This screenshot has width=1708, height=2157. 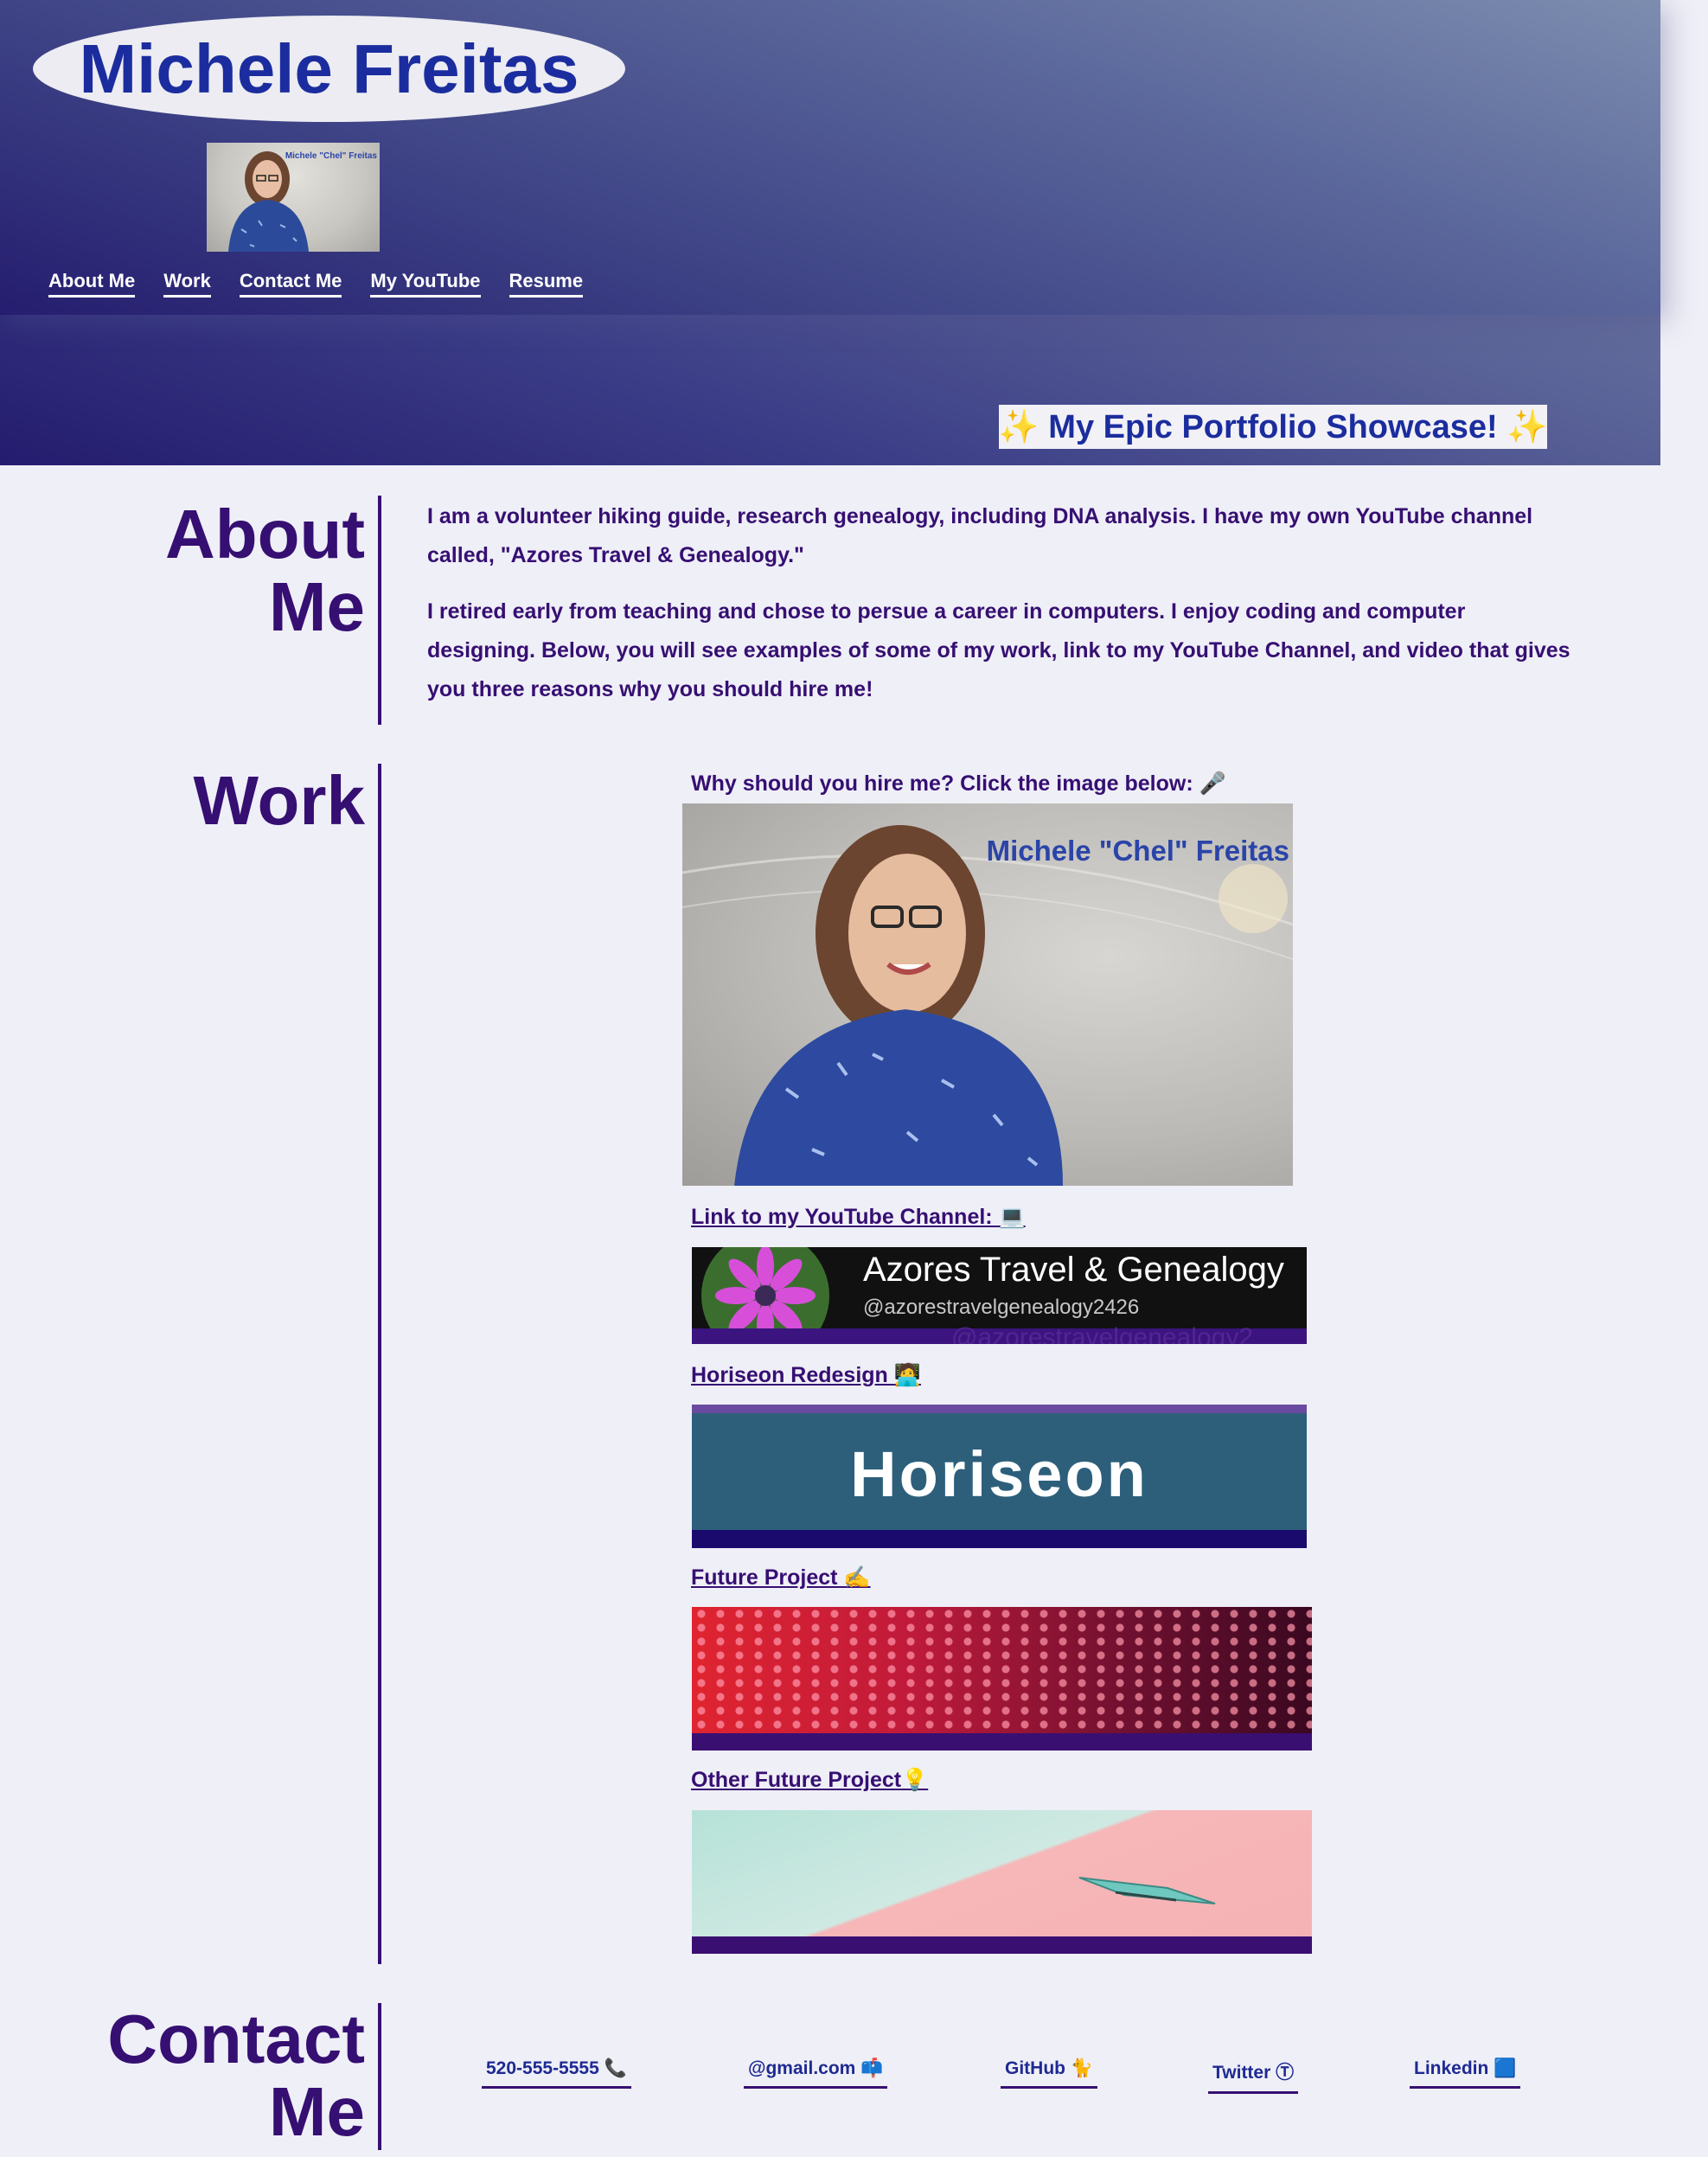 What do you see at coordinates (279, 800) in the screenshot?
I see `work-title: Work` at bounding box center [279, 800].